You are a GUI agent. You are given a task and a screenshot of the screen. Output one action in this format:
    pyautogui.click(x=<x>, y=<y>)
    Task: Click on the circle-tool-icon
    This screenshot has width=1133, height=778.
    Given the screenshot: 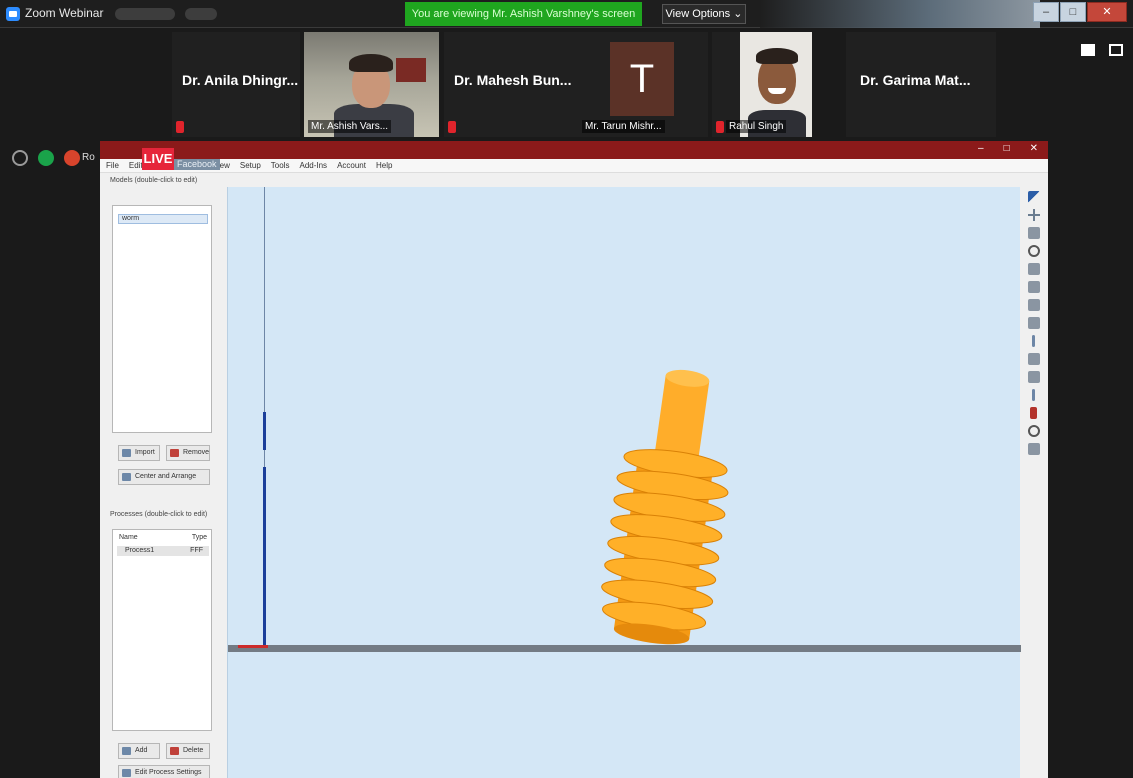 What is the action you would take?
    pyautogui.click(x=1034, y=431)
    